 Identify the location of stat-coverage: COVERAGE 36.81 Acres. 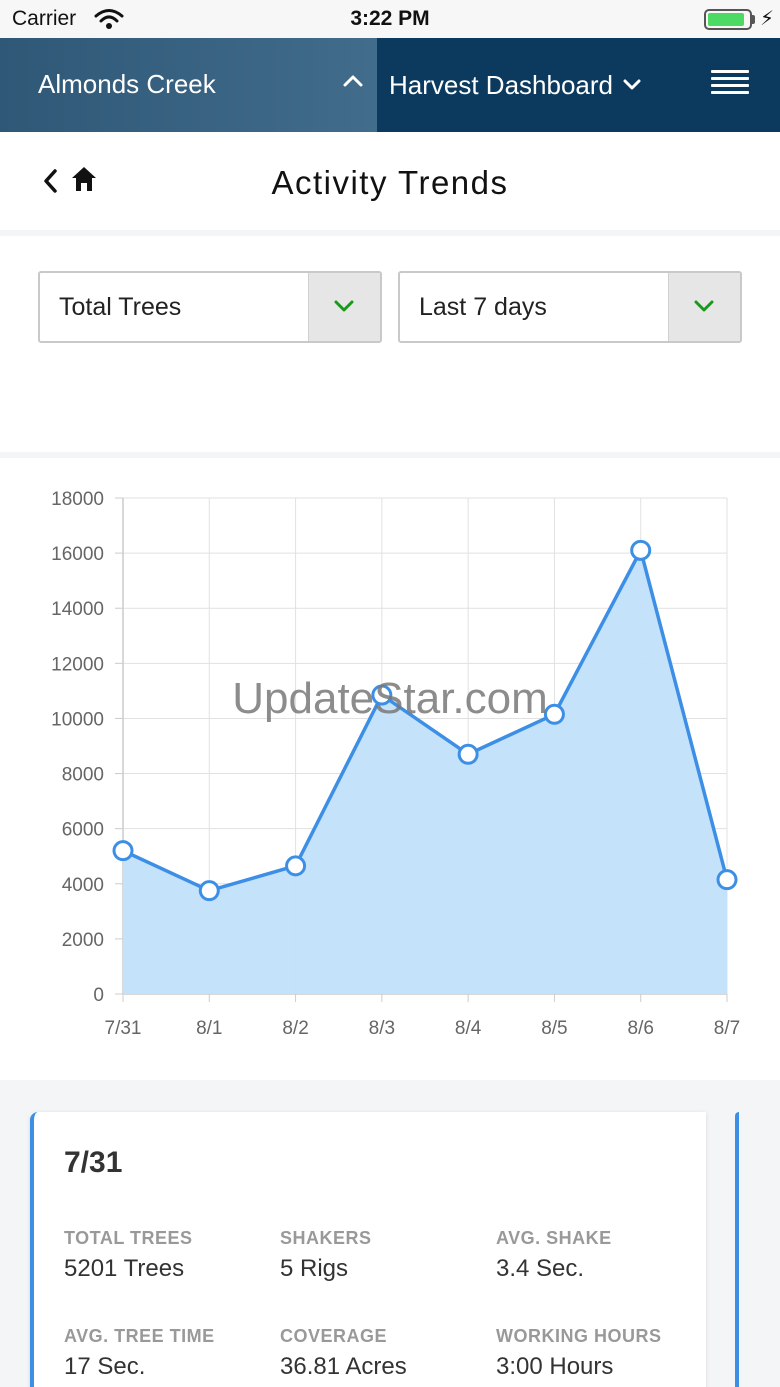
(343, 1353).